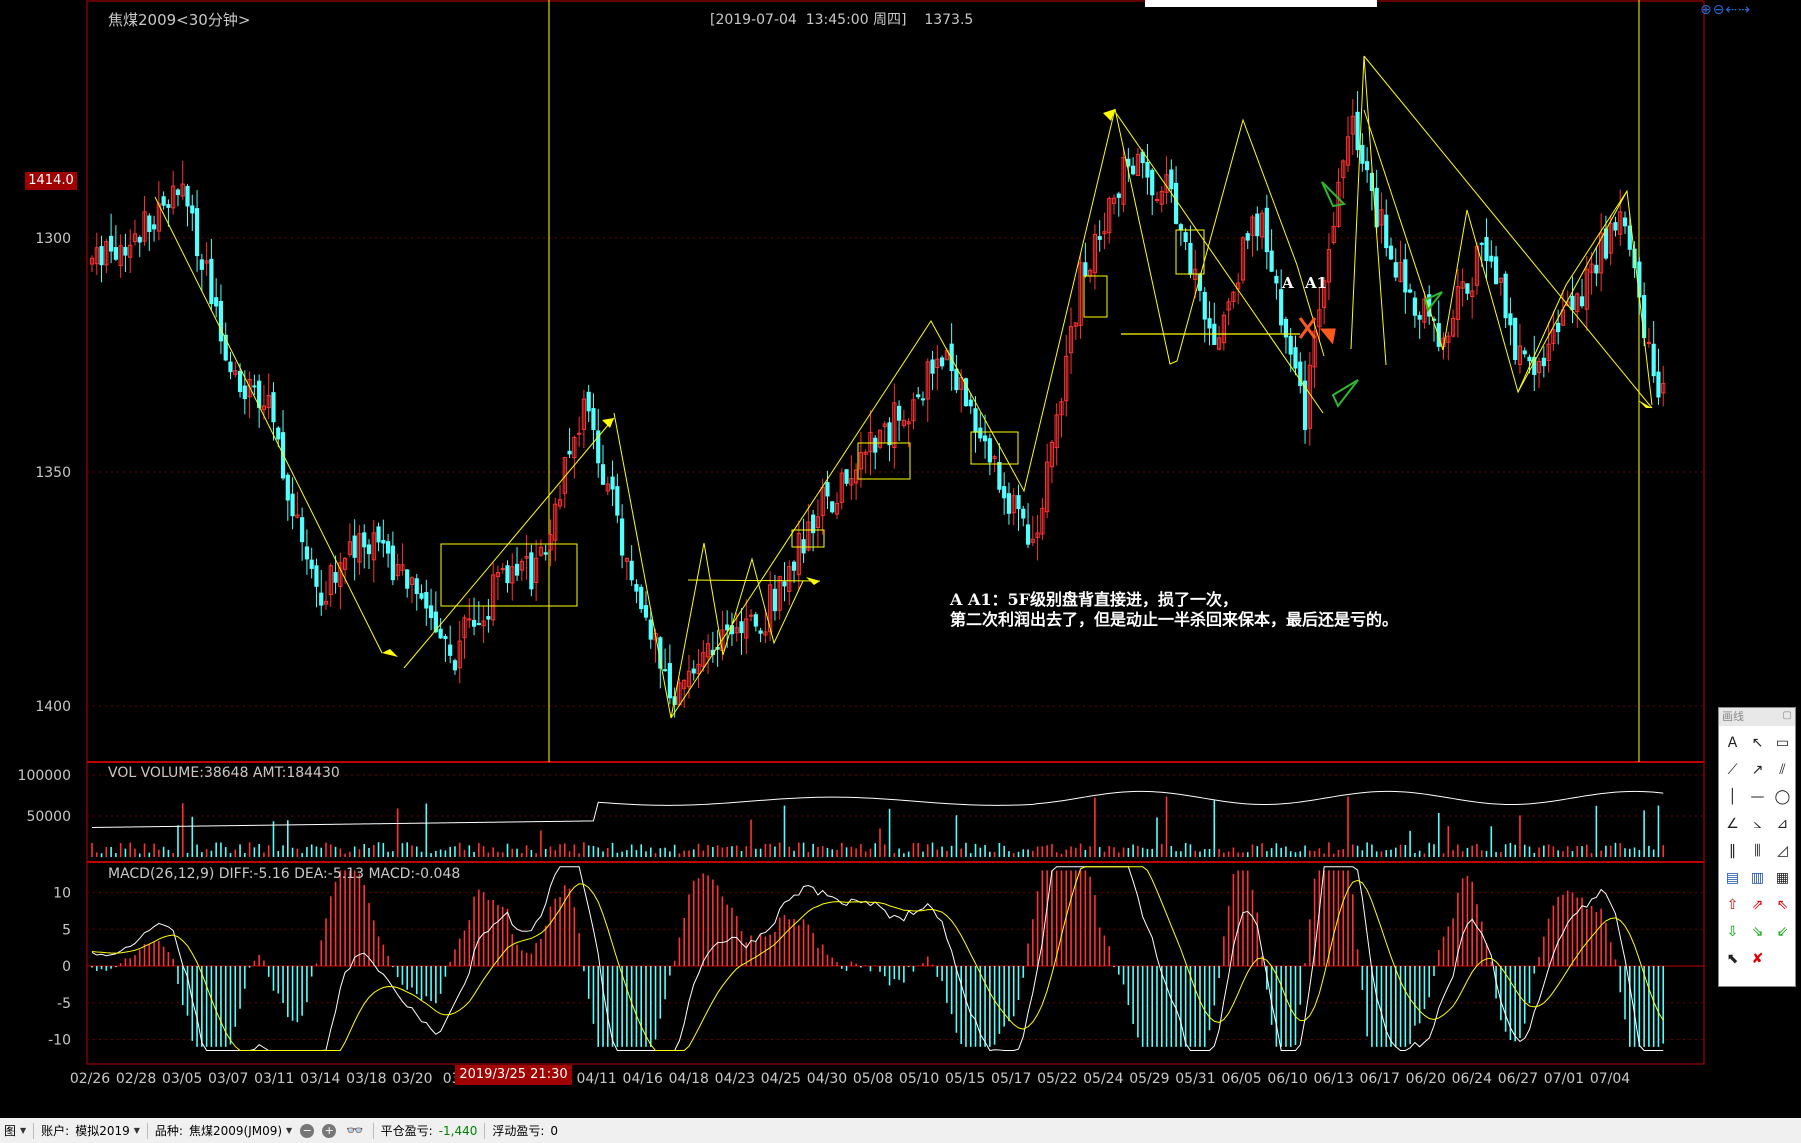  What do you see at coordinates (1732, 931) in the screenshot?
I see `down-arrow-icon: ⇩` at bounding box center [1732, 931].